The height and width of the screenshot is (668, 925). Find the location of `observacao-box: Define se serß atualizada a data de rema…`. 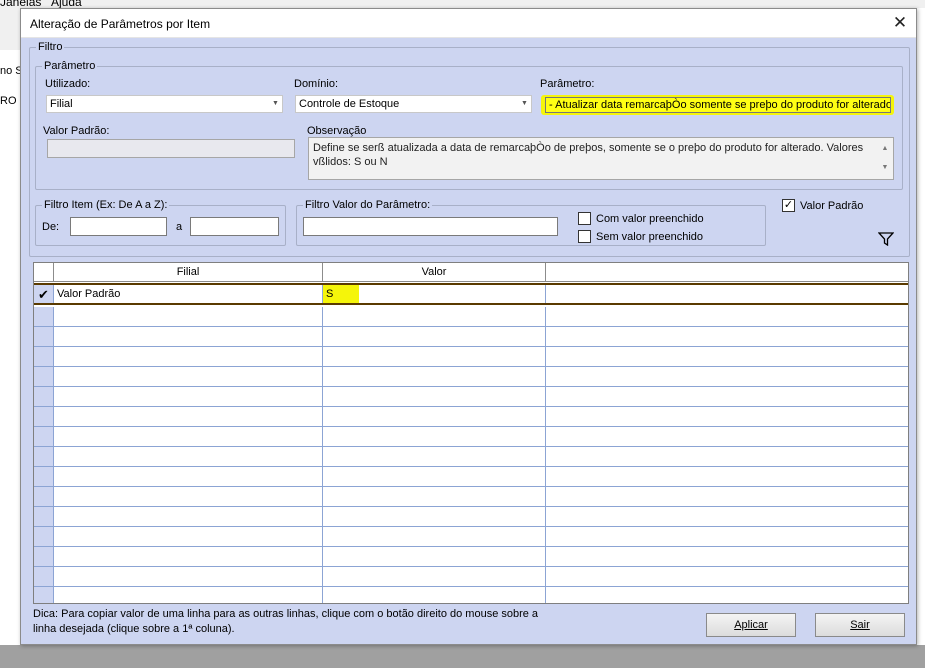

observacao-box: Define se serß atualizada a data de rema… is located at coordinates (601, 158).